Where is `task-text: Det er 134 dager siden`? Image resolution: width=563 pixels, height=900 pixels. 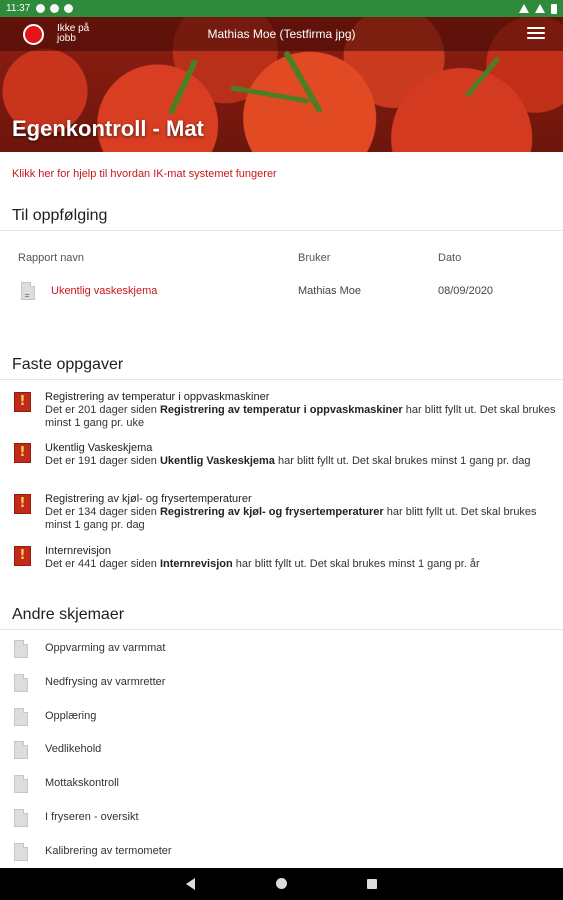
task-text: Det er 134 dager siden is located at coordinates (102, 512).